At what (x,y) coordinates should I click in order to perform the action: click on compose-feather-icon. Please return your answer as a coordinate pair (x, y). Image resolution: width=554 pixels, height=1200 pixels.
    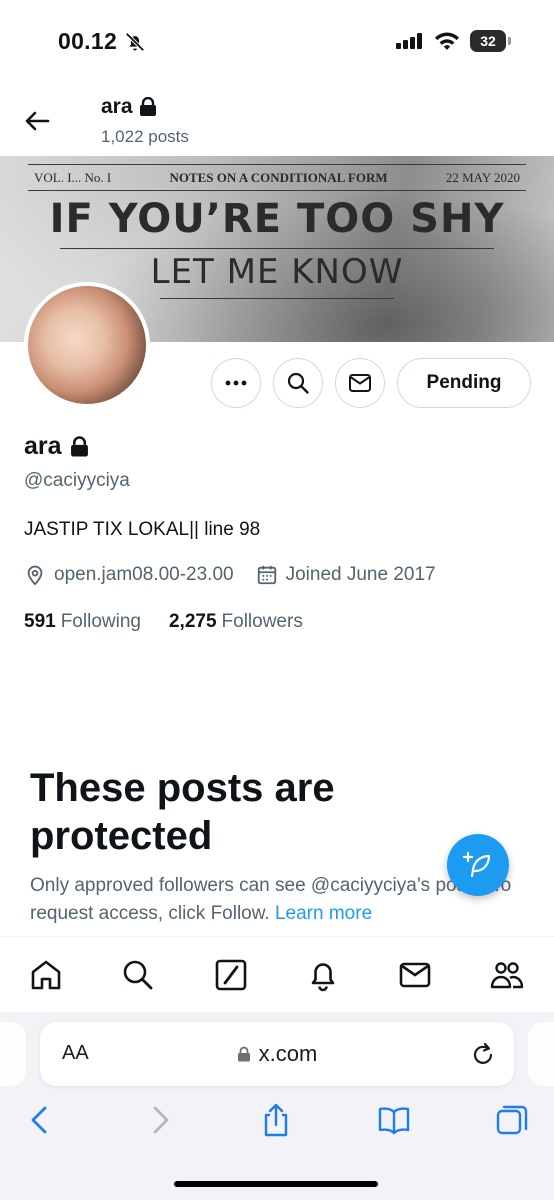
    Looking at the image, I should click on (476, 864).